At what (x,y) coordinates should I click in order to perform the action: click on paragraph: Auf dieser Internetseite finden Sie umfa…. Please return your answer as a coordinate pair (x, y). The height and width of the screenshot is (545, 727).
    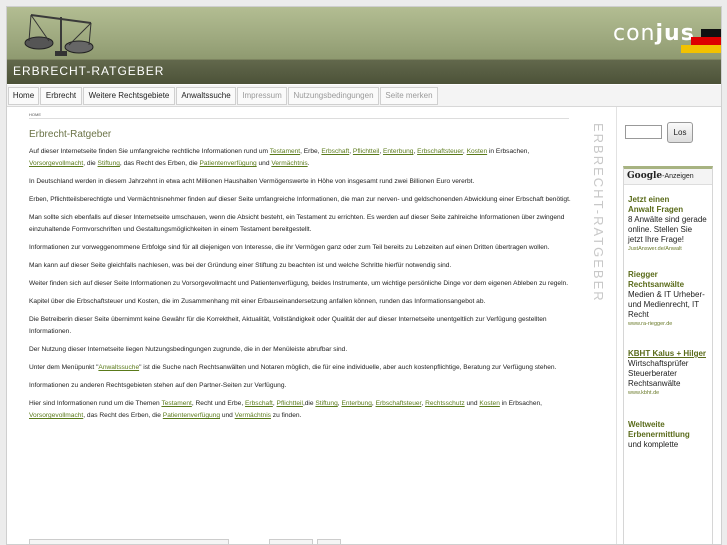
    Looking at the image, I should click on (303, 158).